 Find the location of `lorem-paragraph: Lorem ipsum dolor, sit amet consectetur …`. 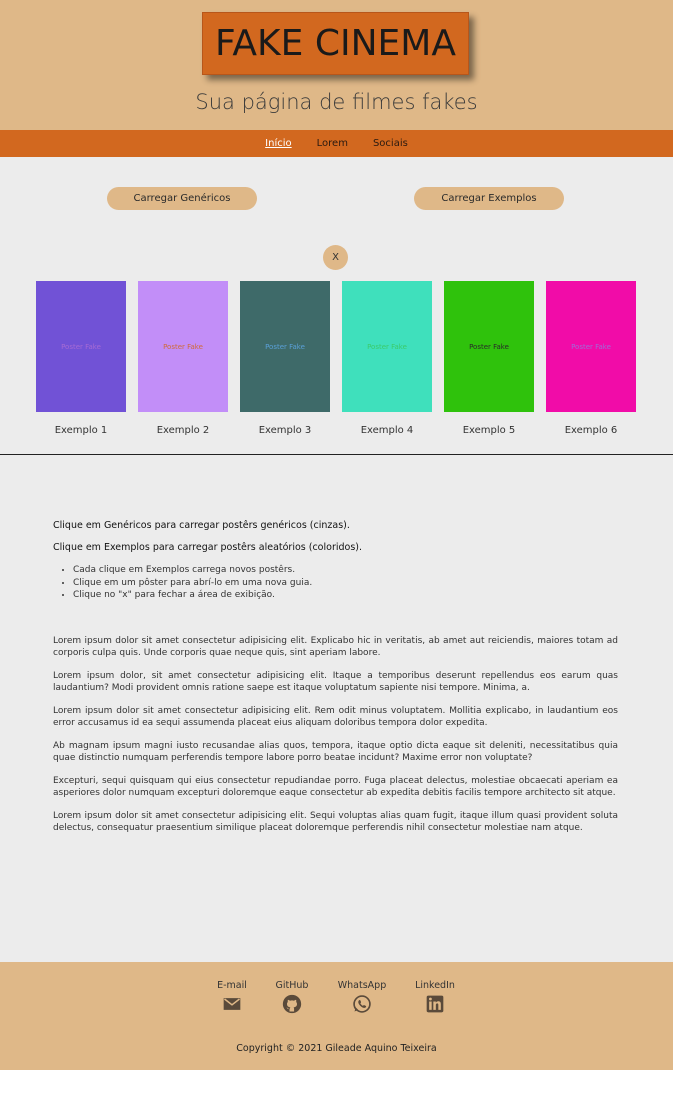

lorem-paragraph: Lorem ipsum dolor, sit amet consectetur … is located at coordinates (335, 682).